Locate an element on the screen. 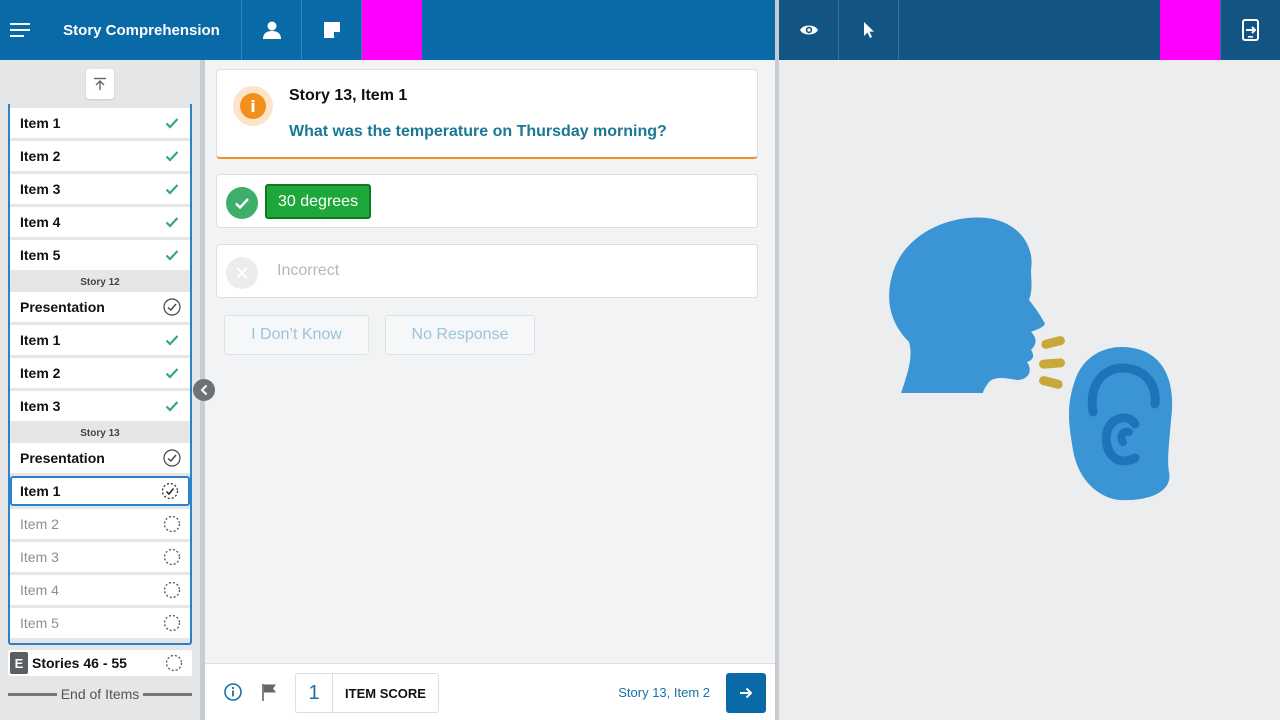 Image resolution: width=1280 pixels, height=720 pixels. top-toolbar: Story Comprehension is located at coordinates (387, 30).